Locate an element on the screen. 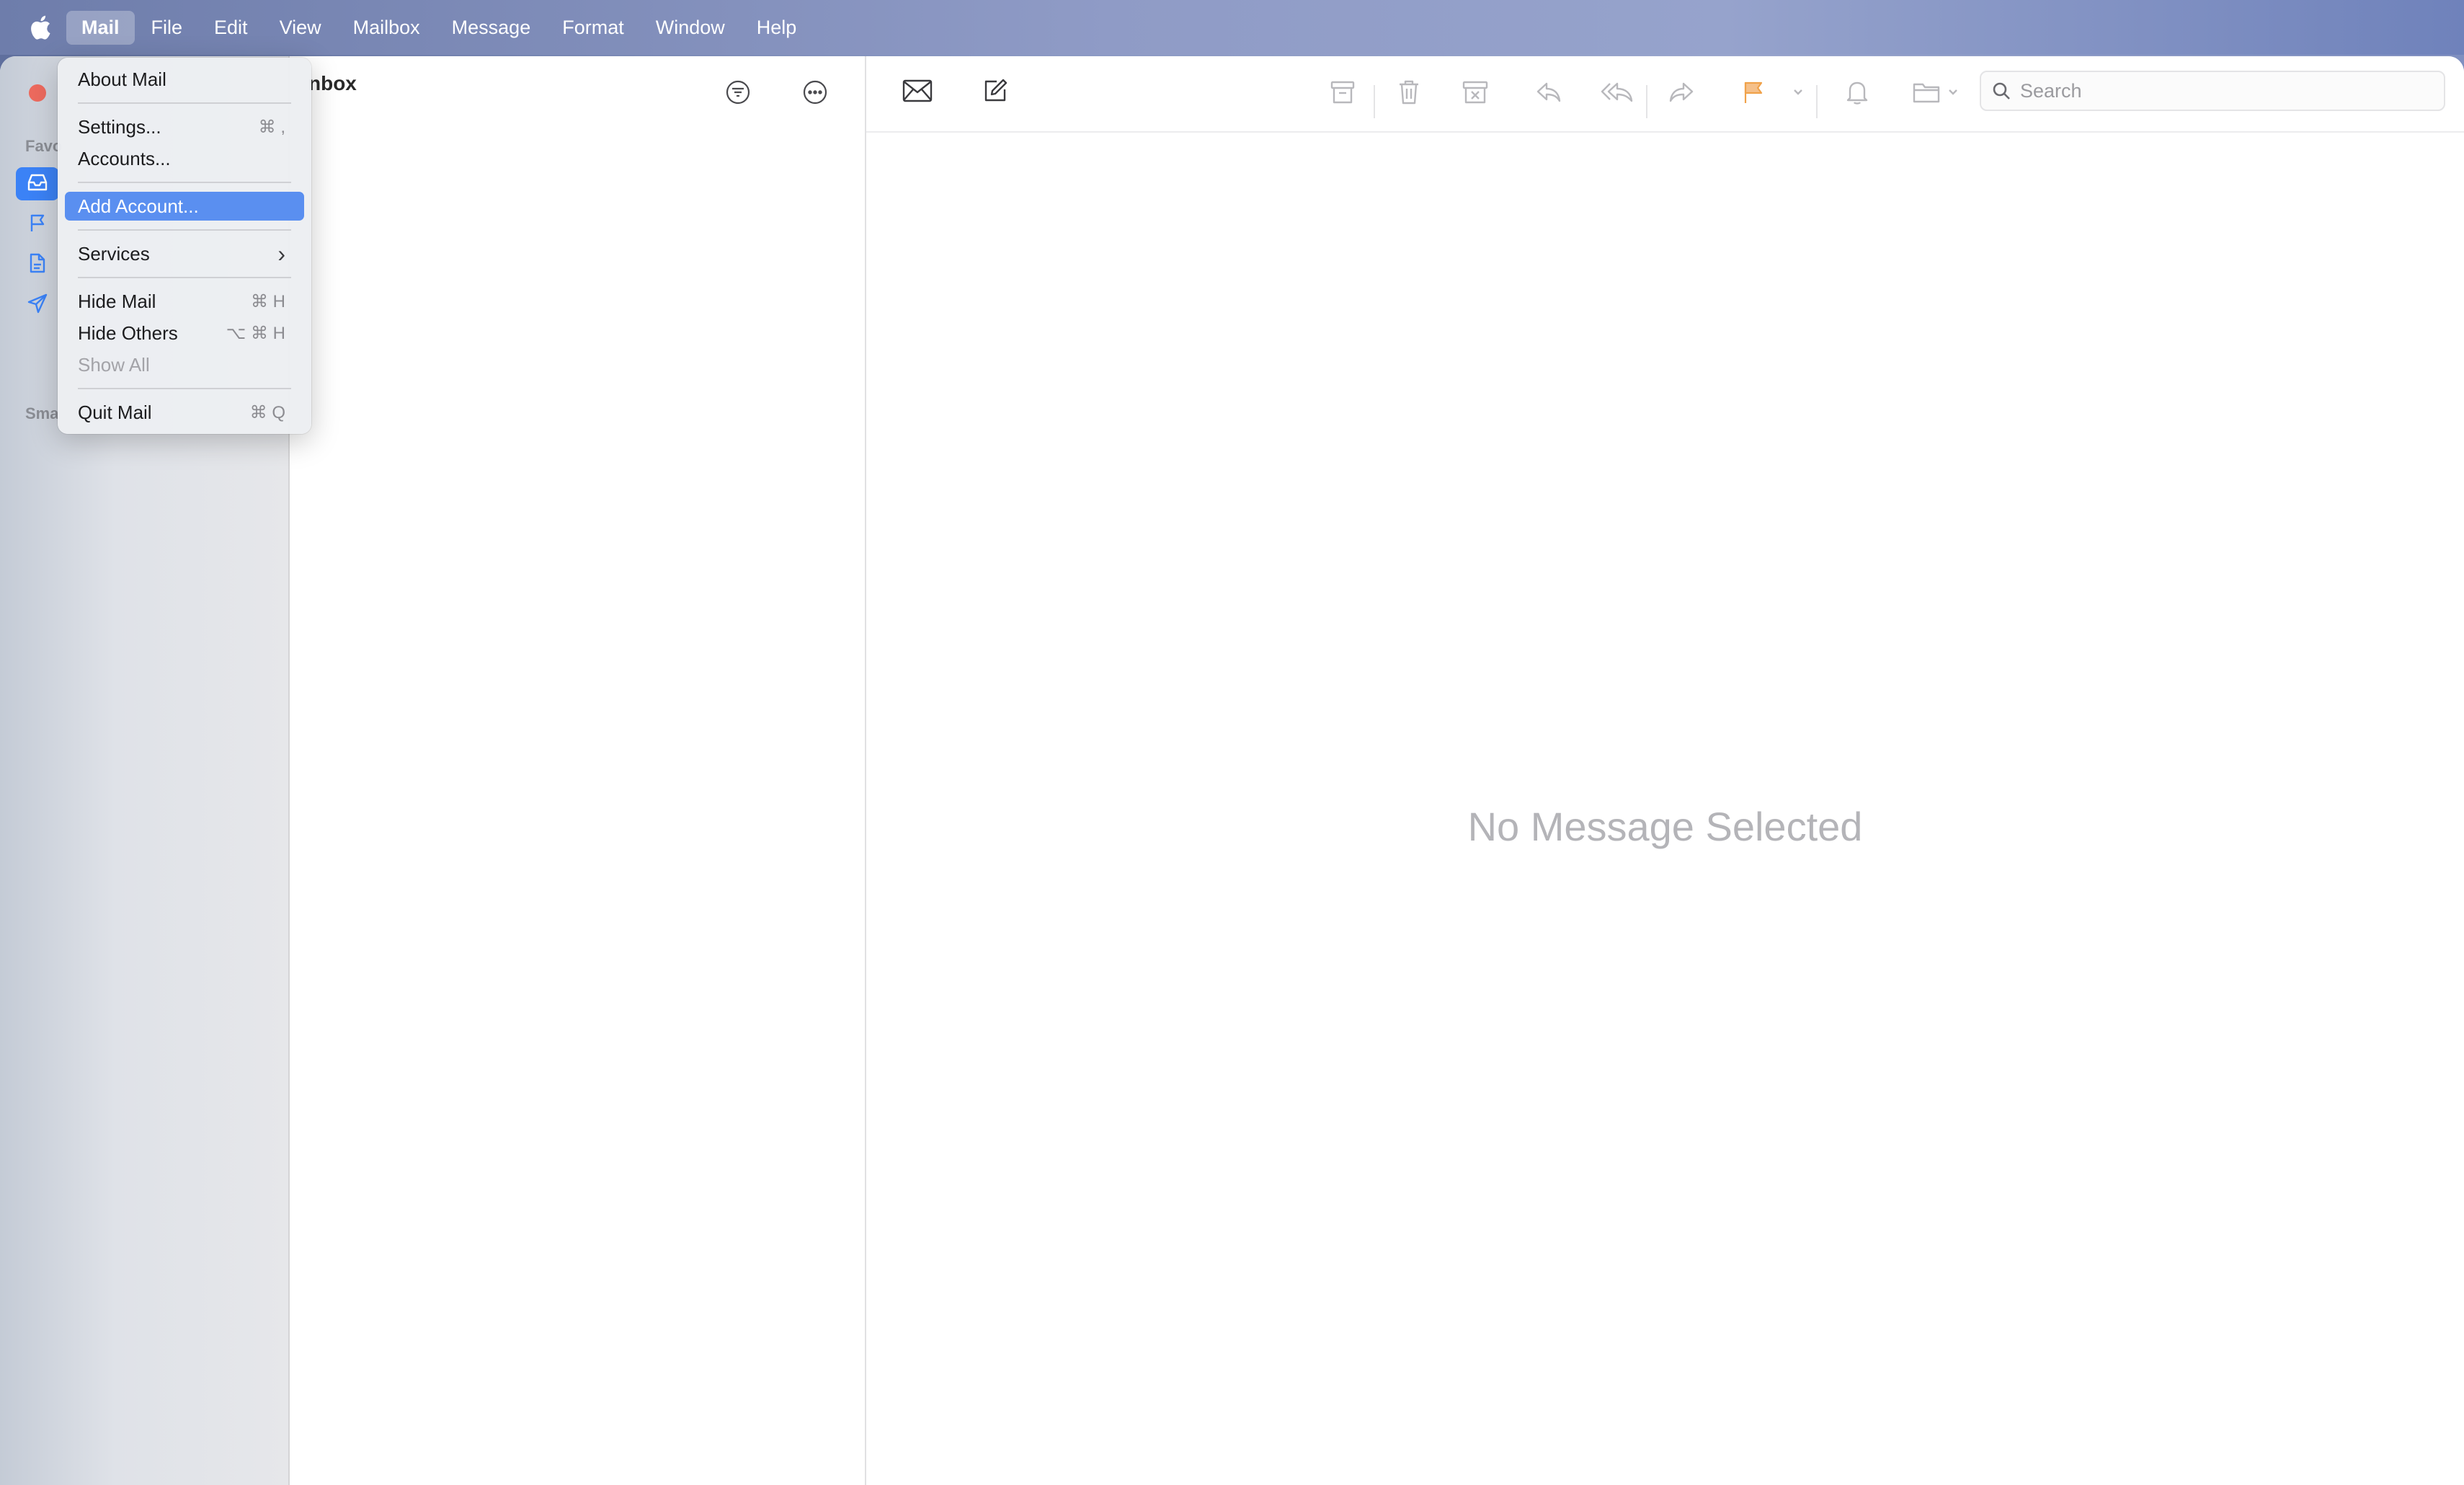 This screenshot has height=1485, width=2464. more-button is located at coordinates (815, 94).